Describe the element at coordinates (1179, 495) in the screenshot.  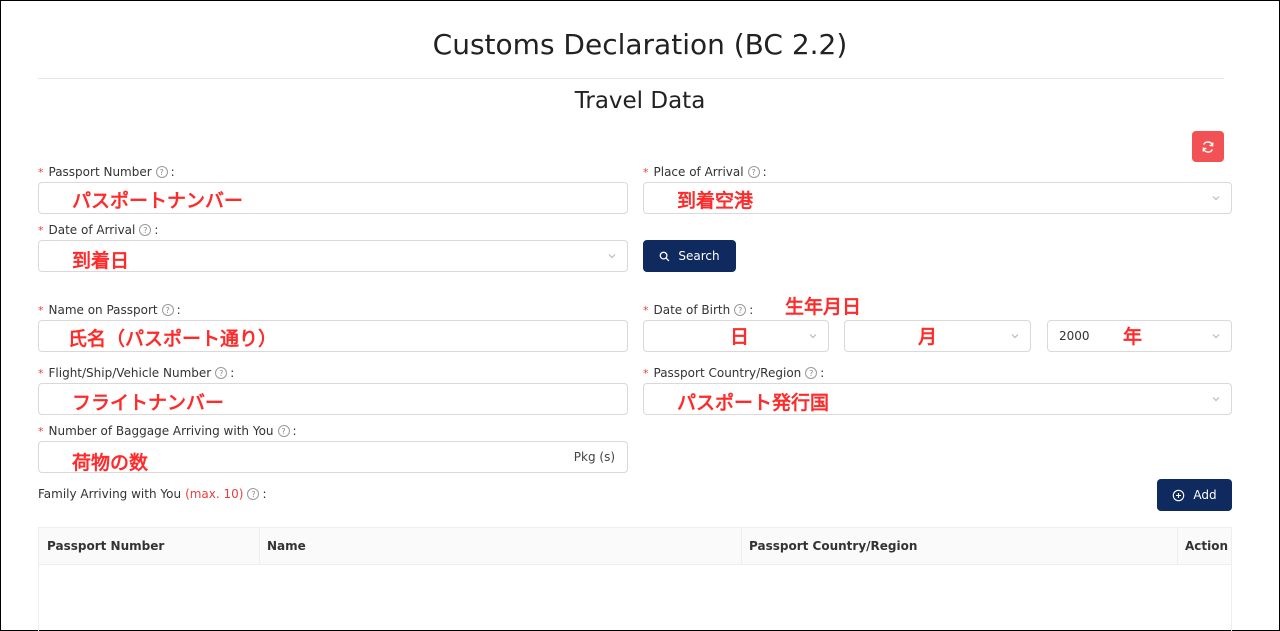
I see `plus-circle-icon` at that location.